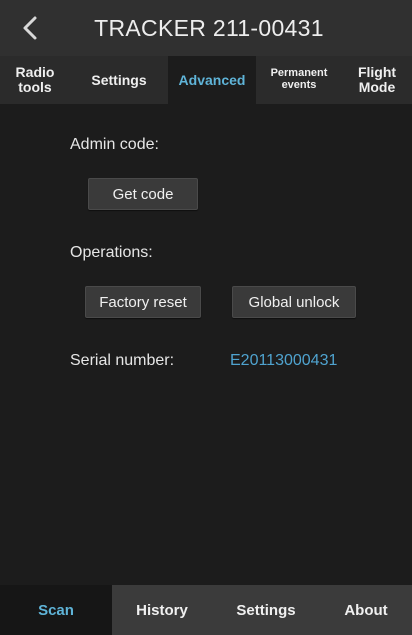 The width and height of the screenshot is (412, 635). What do you see at coordinates (111, 252) in the screenshot?
I see `operations-label: Operations:` at bounding box center [111, 252].